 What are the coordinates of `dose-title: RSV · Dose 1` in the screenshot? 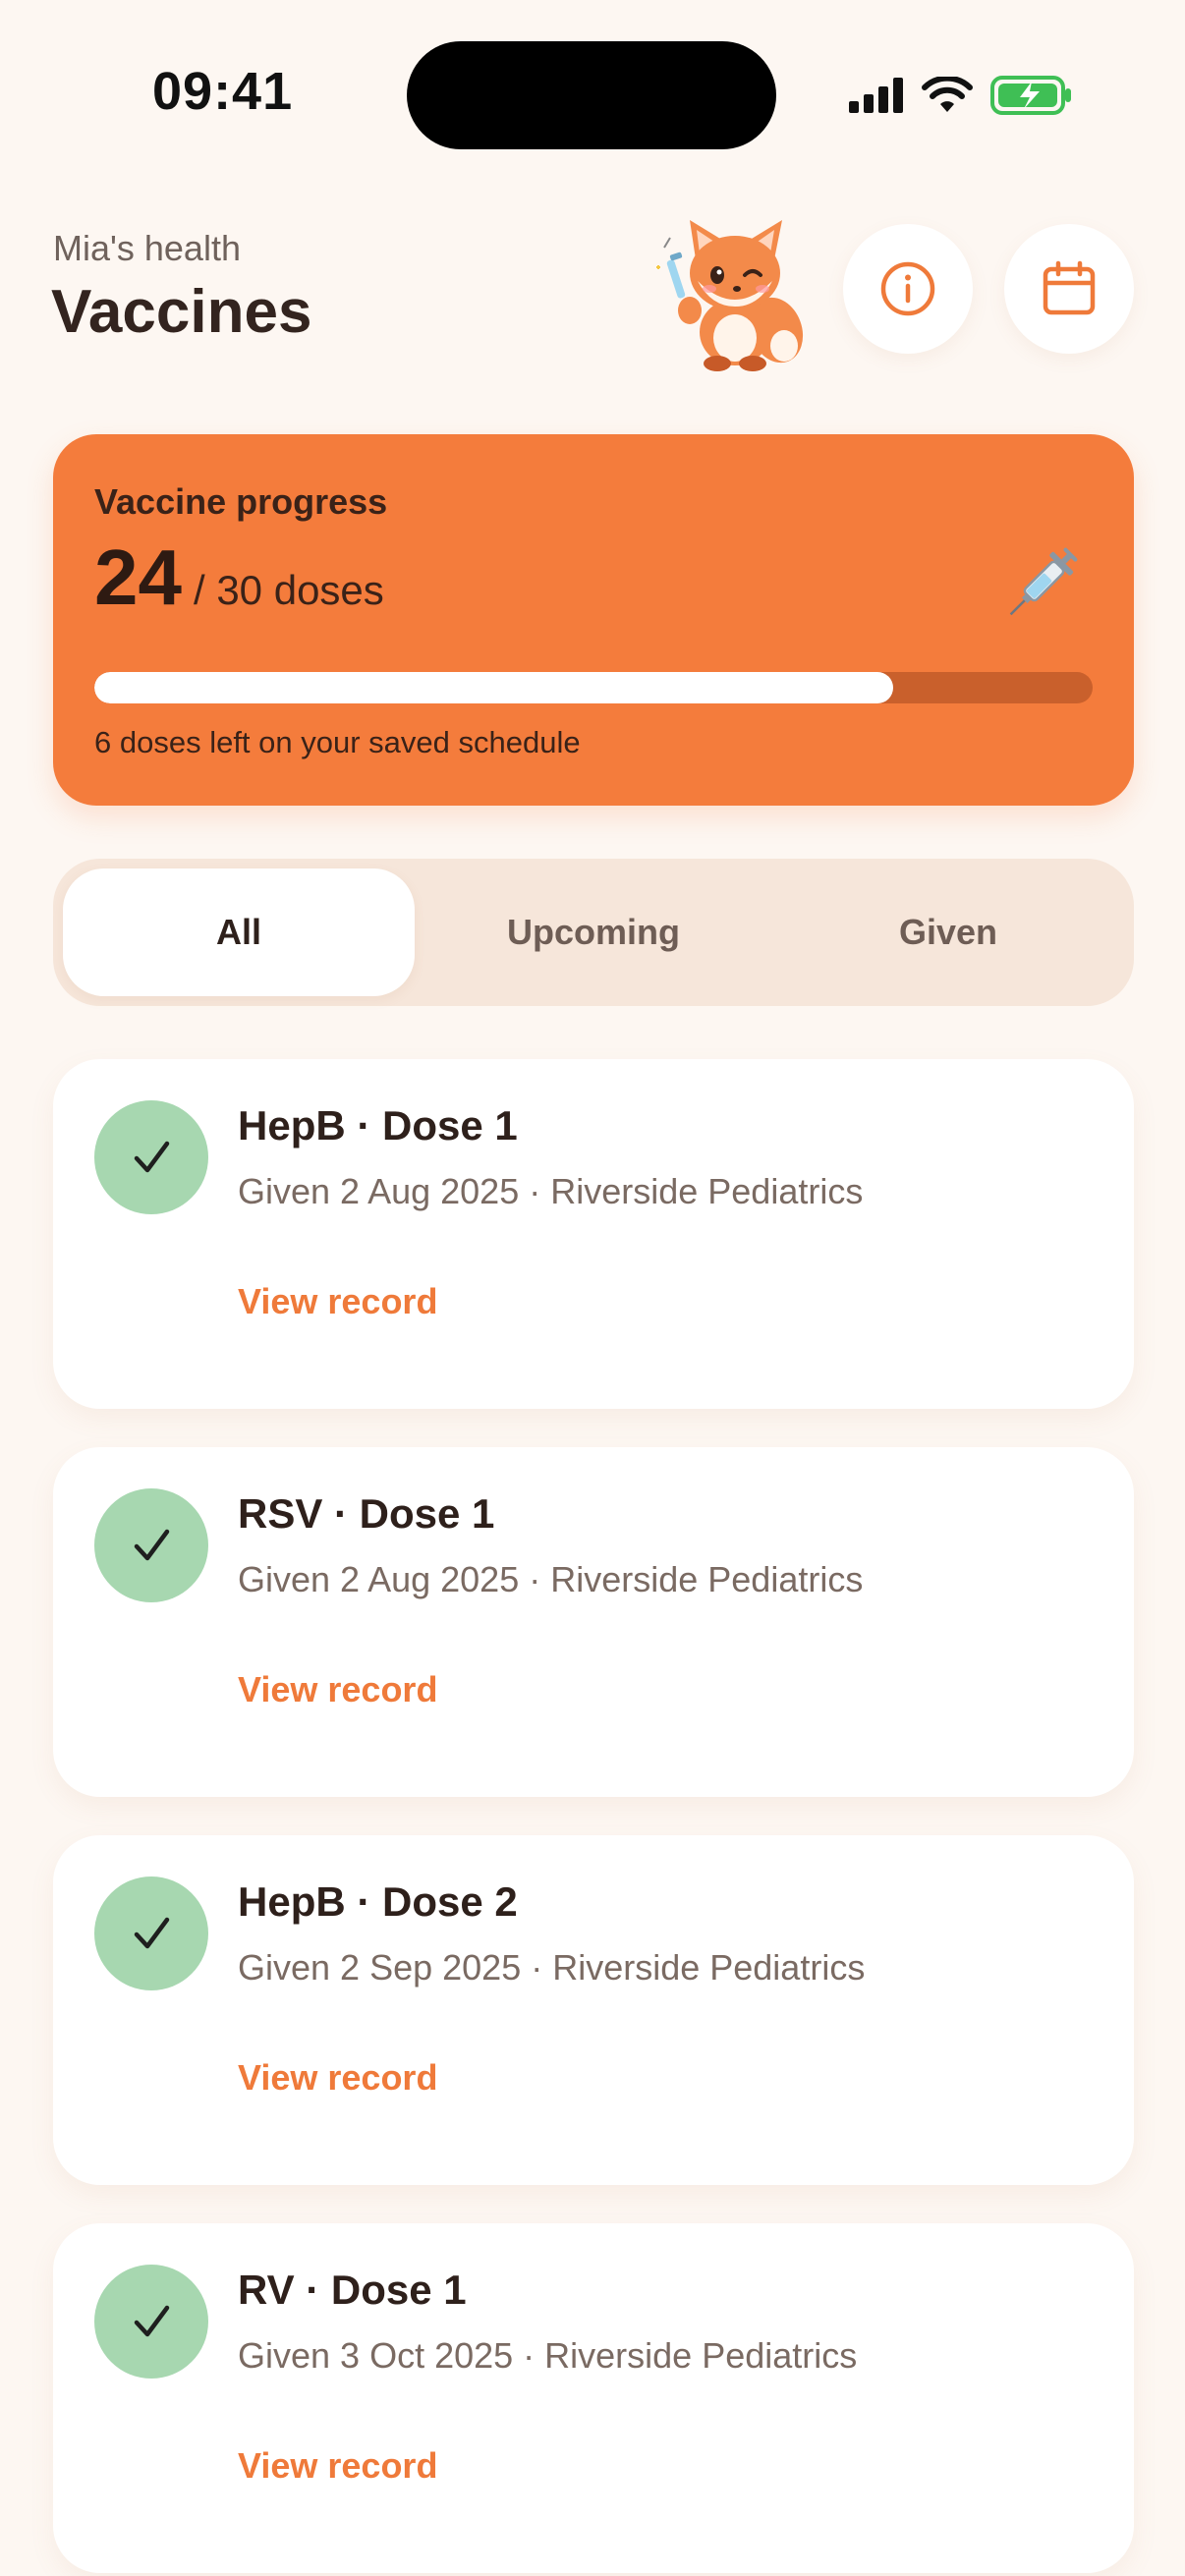 It's located at (367, 1513).